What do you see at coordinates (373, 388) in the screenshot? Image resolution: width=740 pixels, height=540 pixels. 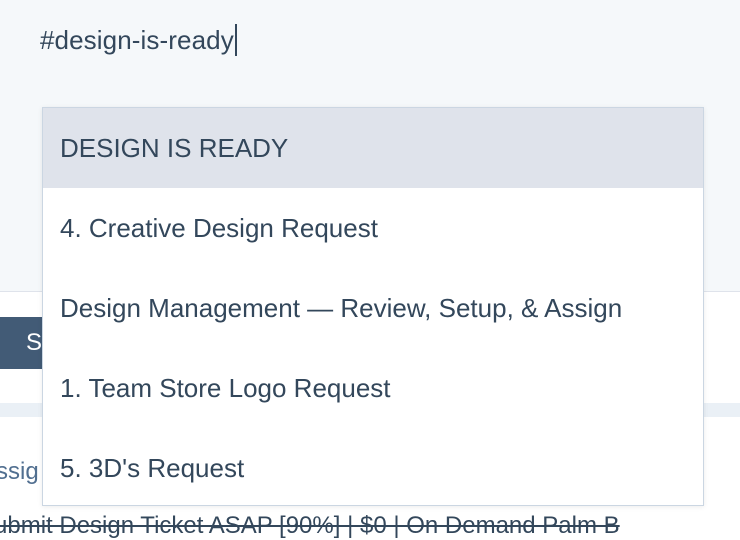 I see `dropdown-option-team-store-logo-request: 1. Team Store Logo Request` at bounding box center [373, 388].